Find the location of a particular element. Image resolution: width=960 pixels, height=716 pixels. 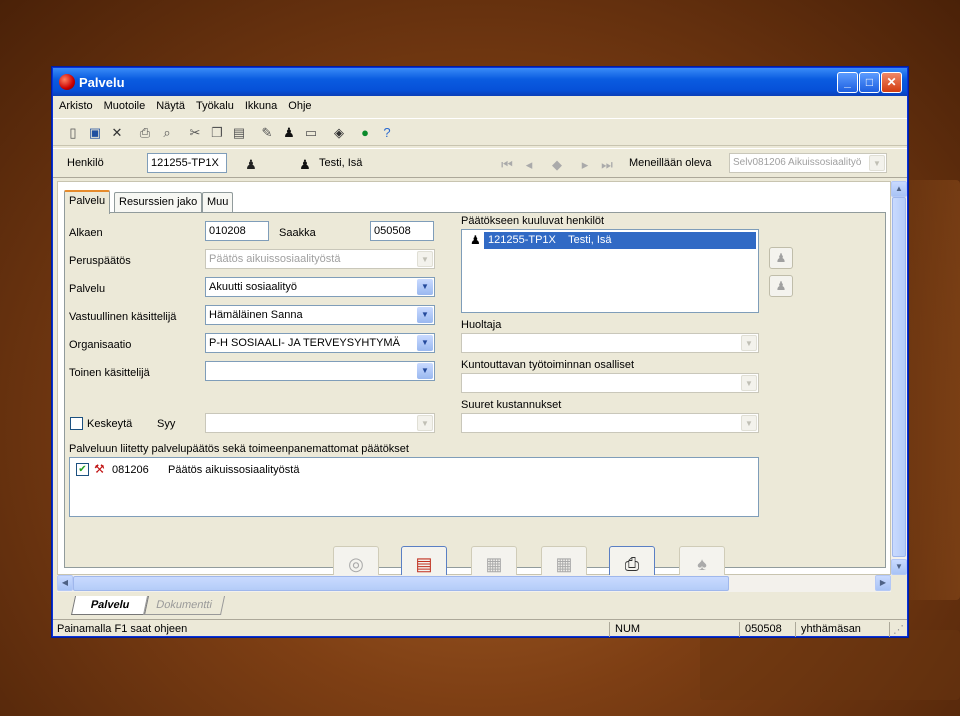

huoltaja-select: ▼ is located at coordinates (610, 343).